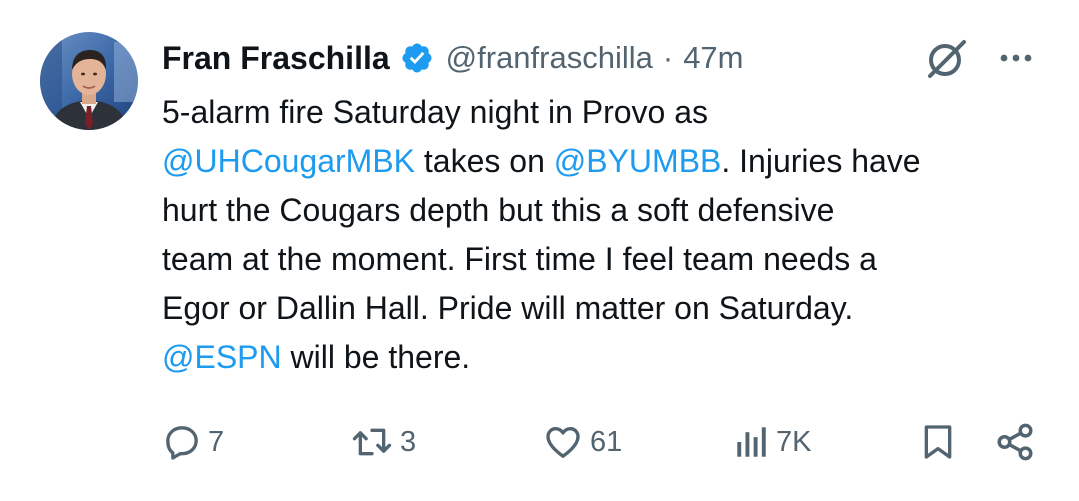 The width and height of the screenshot is (1079, 501). I want to click on timestamp: 47m, so click(713, 58).